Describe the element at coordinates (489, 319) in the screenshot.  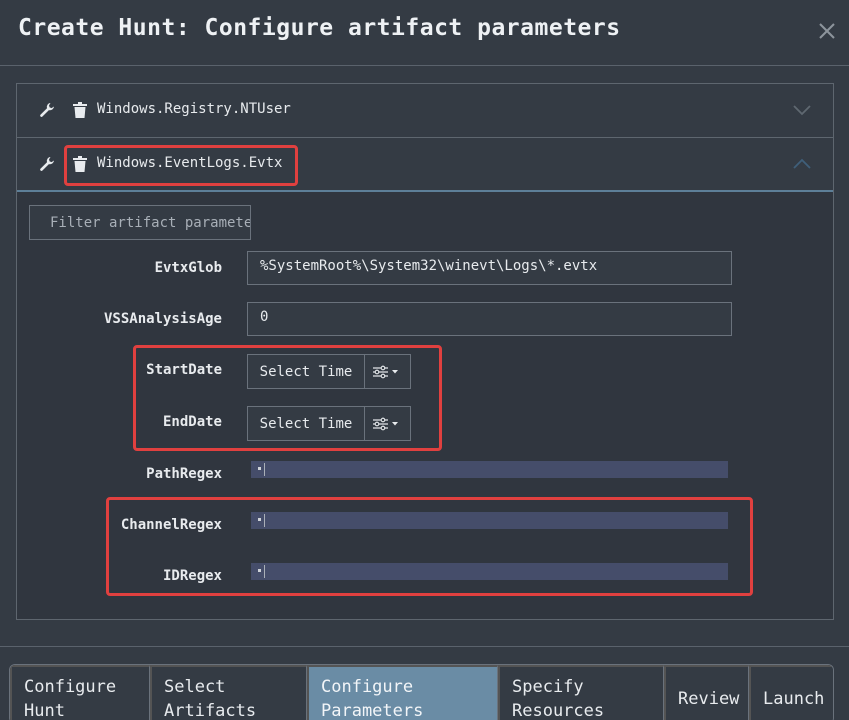
I see `vssanalysisage-field` at that location.